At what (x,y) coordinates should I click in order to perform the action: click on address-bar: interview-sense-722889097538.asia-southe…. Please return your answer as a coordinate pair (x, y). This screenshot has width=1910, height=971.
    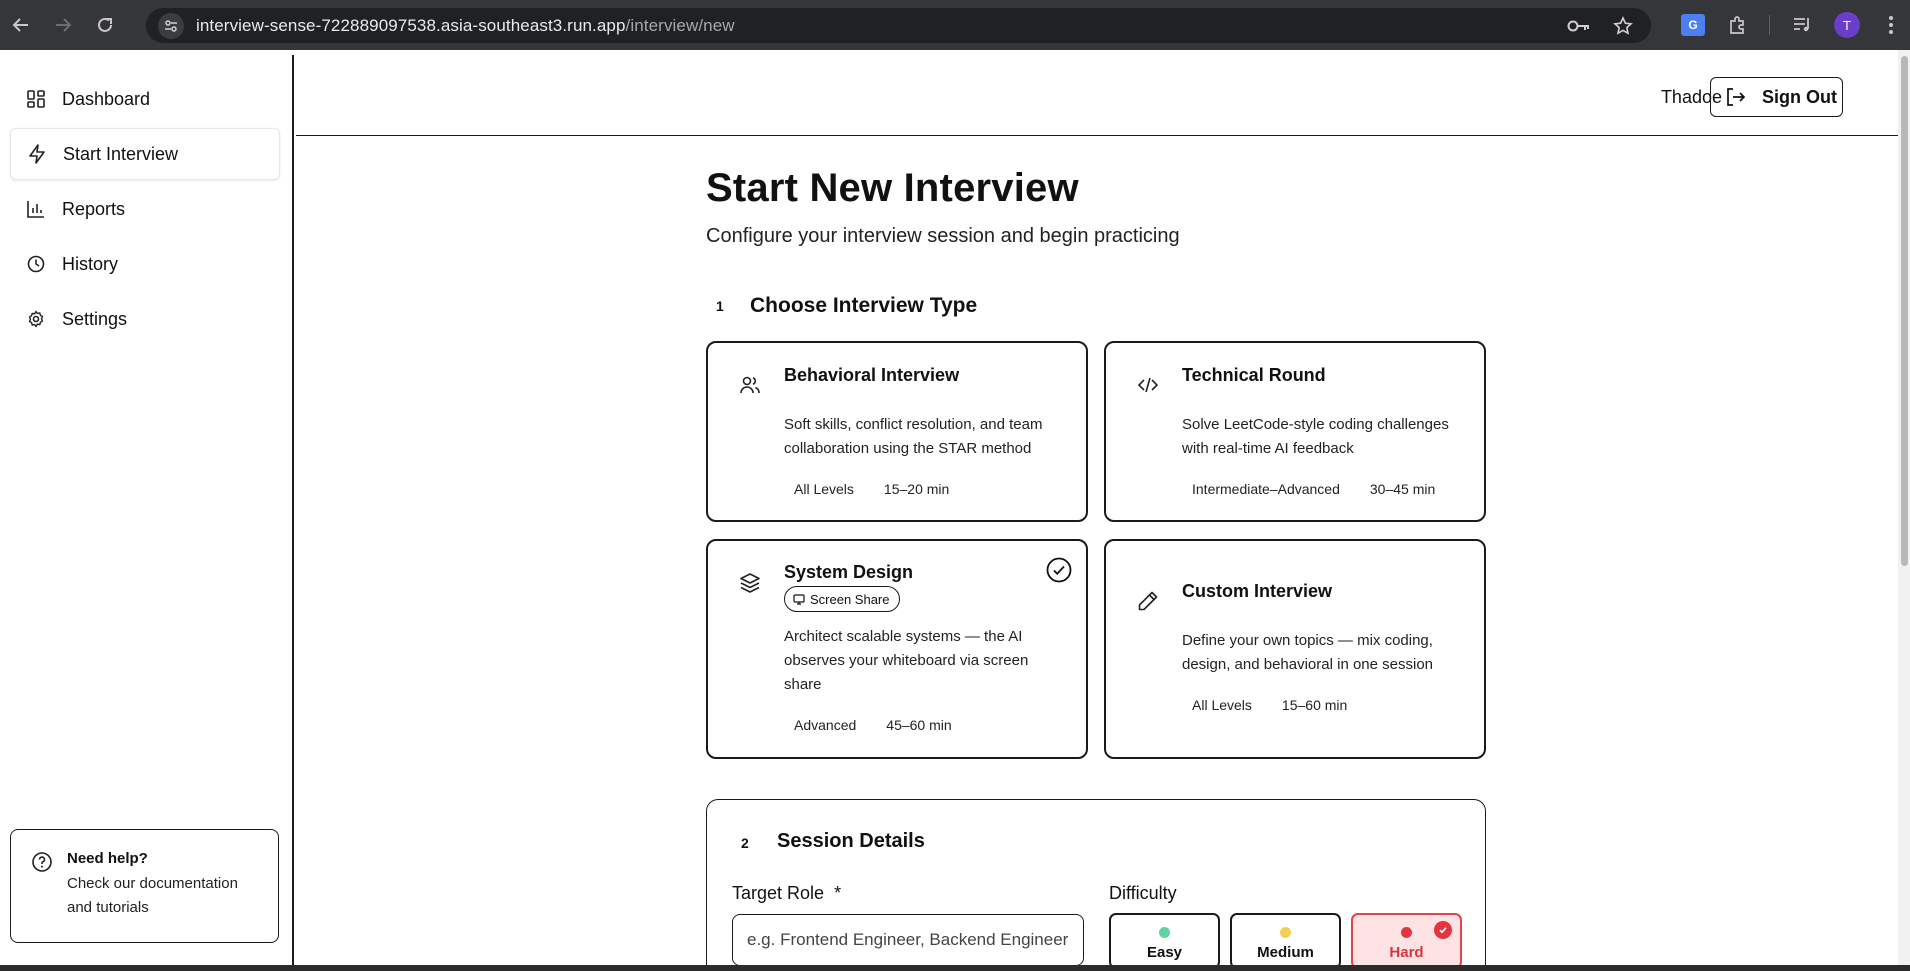
    Looking at the image, I should click on (898, 25).